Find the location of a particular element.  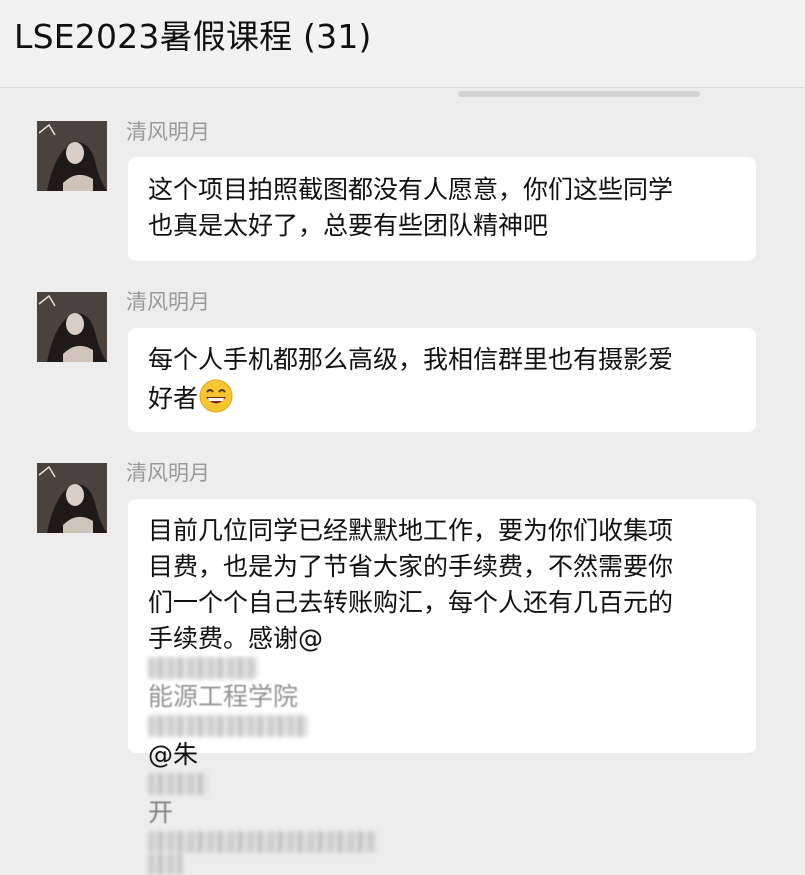

message-line: 每个人手机都那么高级，我相信群里也有摄影爱 is located at coordinates (411, 359).